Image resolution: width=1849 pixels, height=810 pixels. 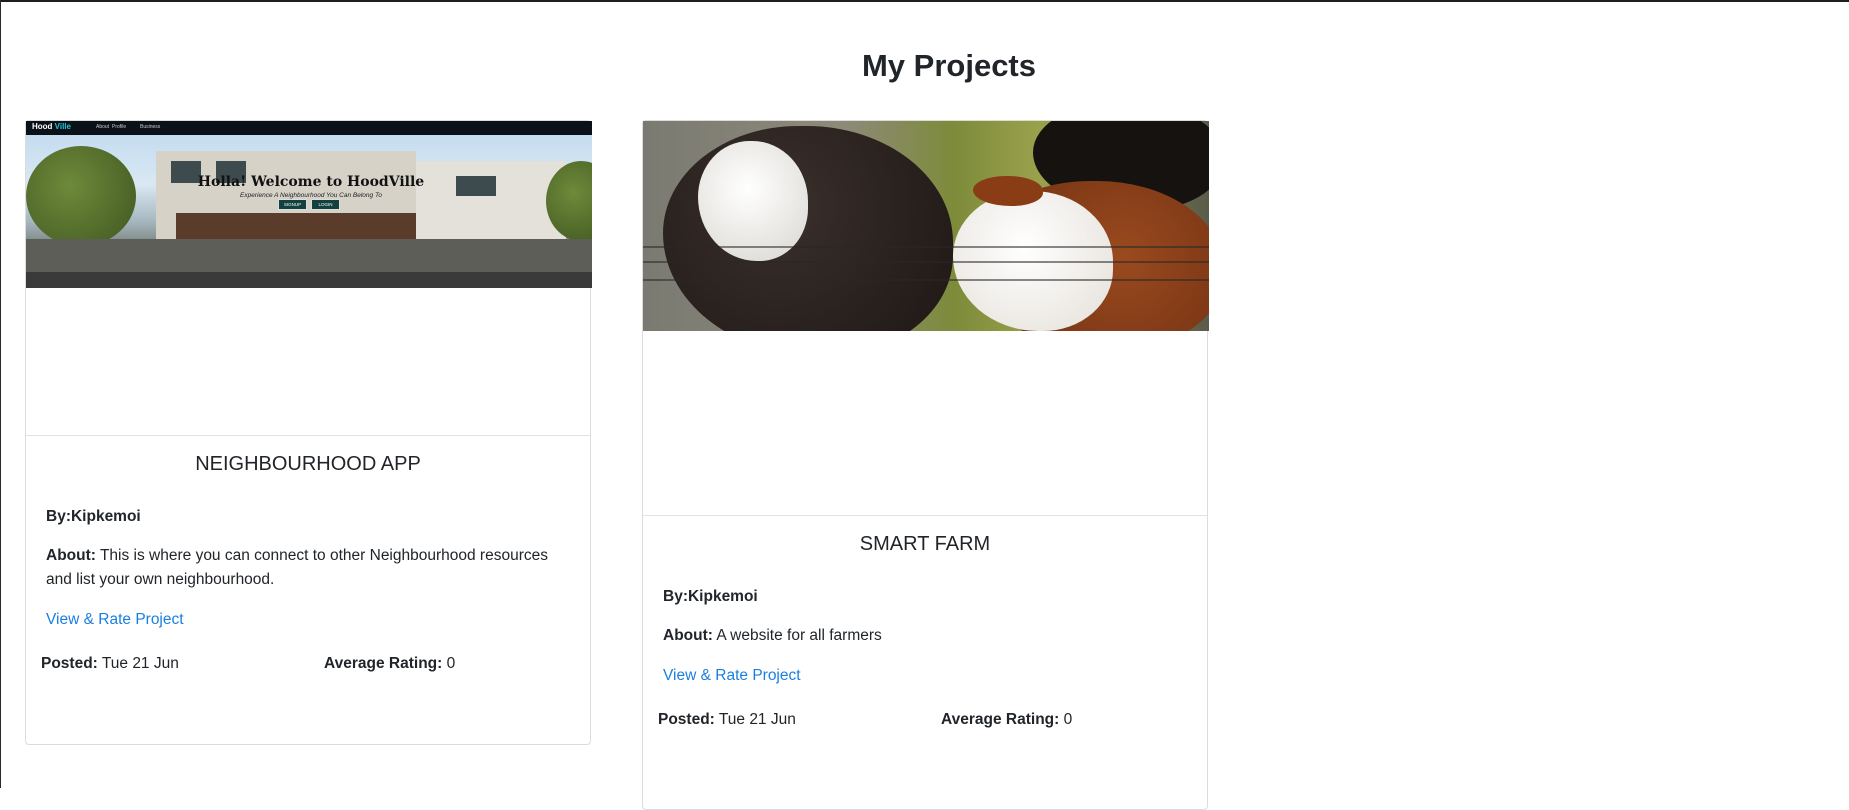 I want to click on thumbnail-nav-about: About, so click(x=103, y=127).